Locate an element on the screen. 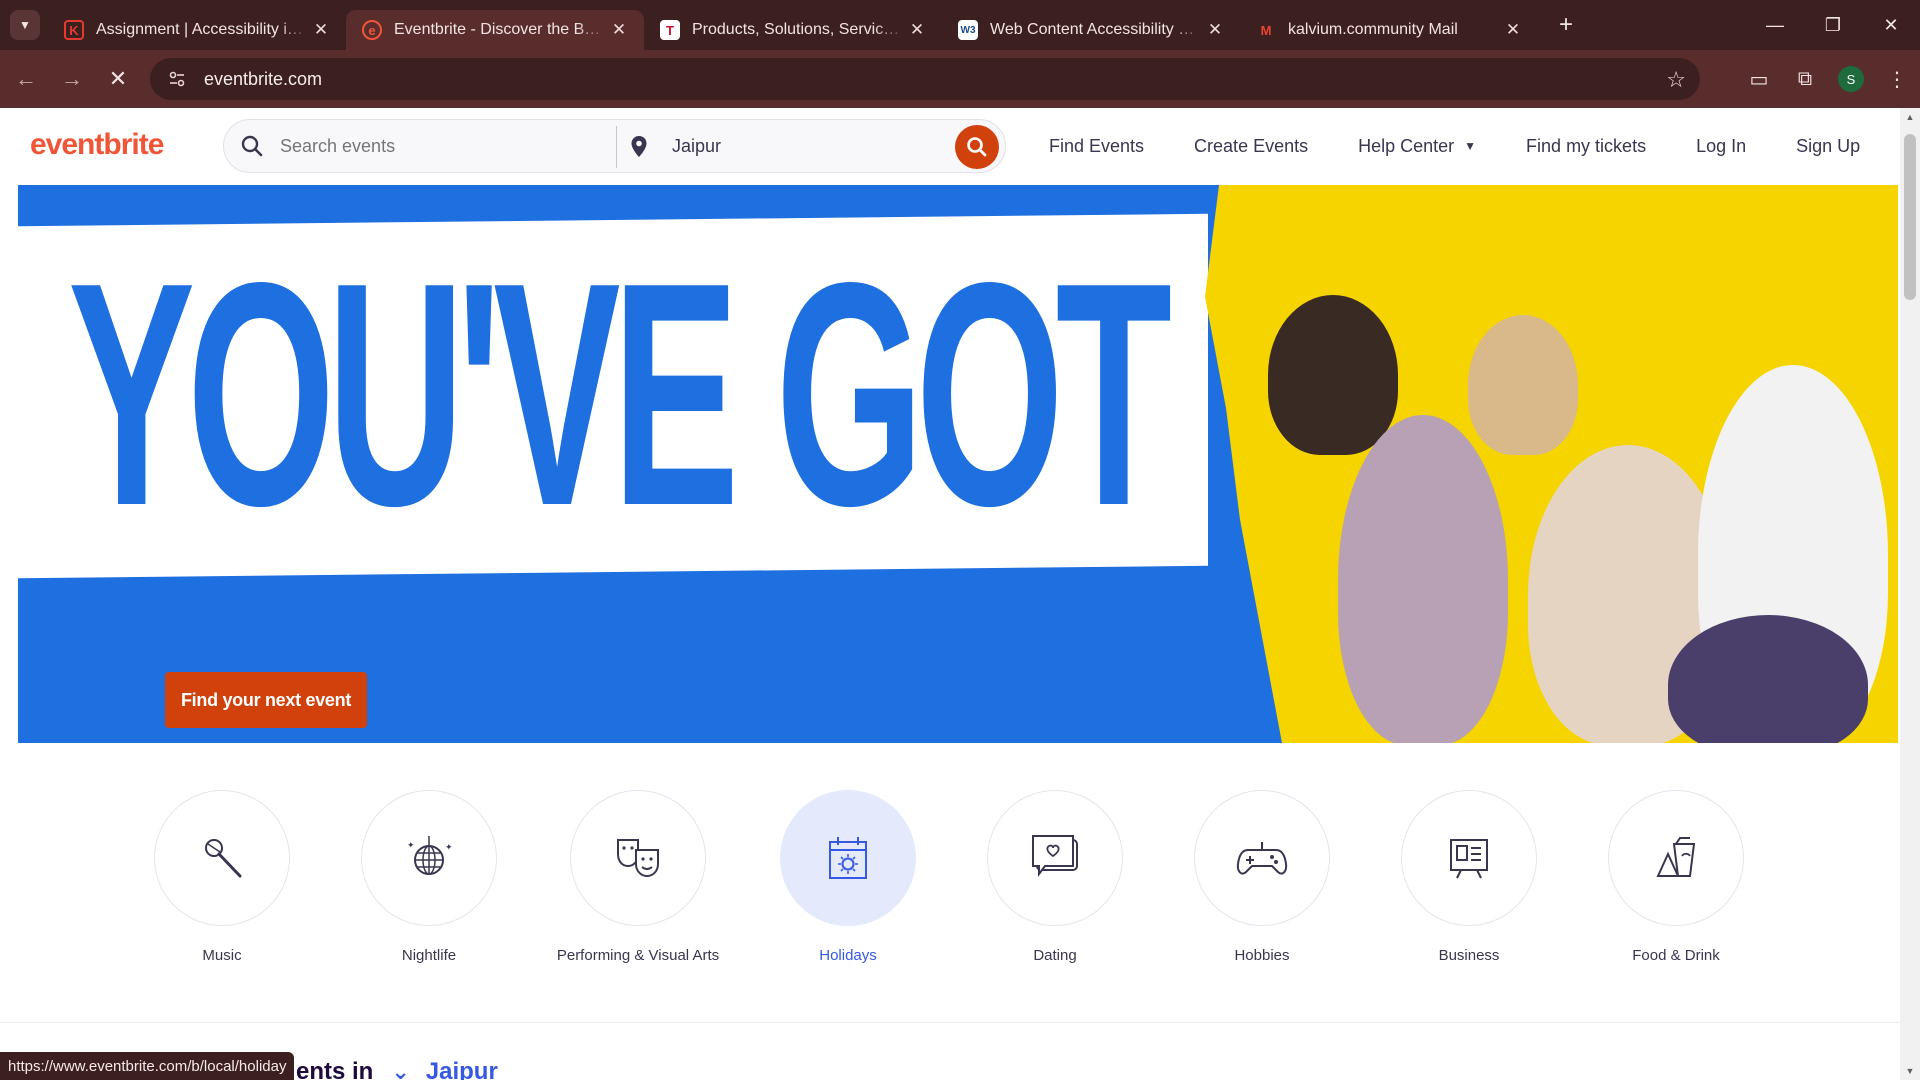 The width and height of the screenshot is (1920, 1080). section-divider is located at coordinates (950, 1022).